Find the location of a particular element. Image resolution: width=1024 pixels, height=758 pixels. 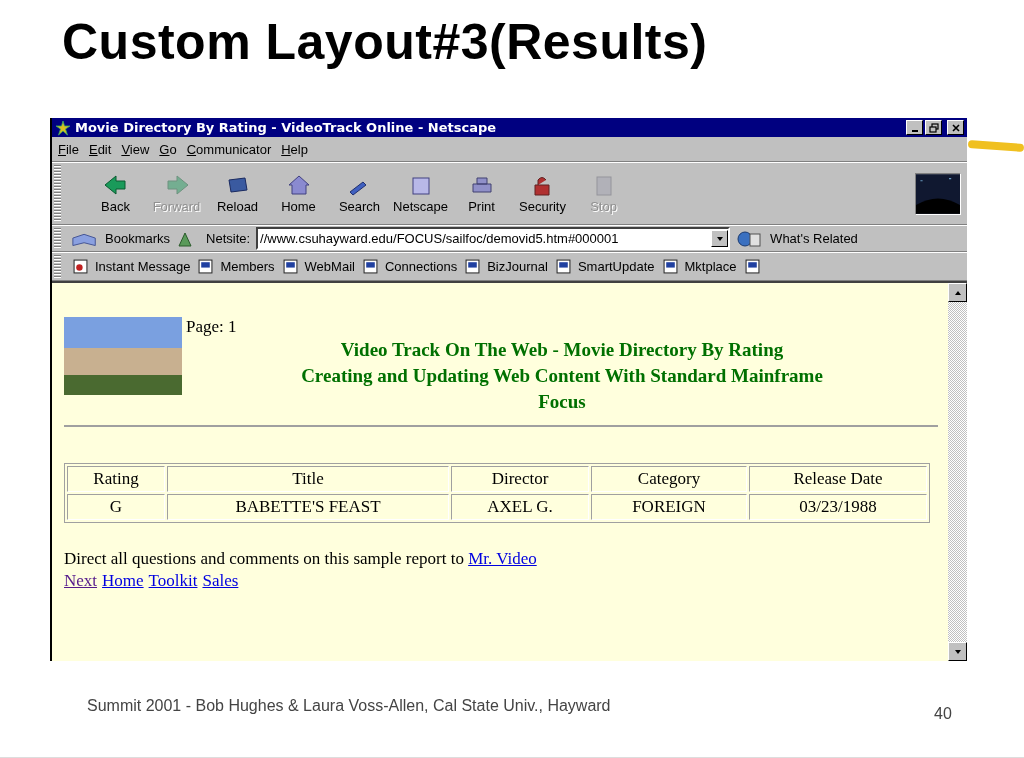

restore-button is located at coordinates (933, 127).